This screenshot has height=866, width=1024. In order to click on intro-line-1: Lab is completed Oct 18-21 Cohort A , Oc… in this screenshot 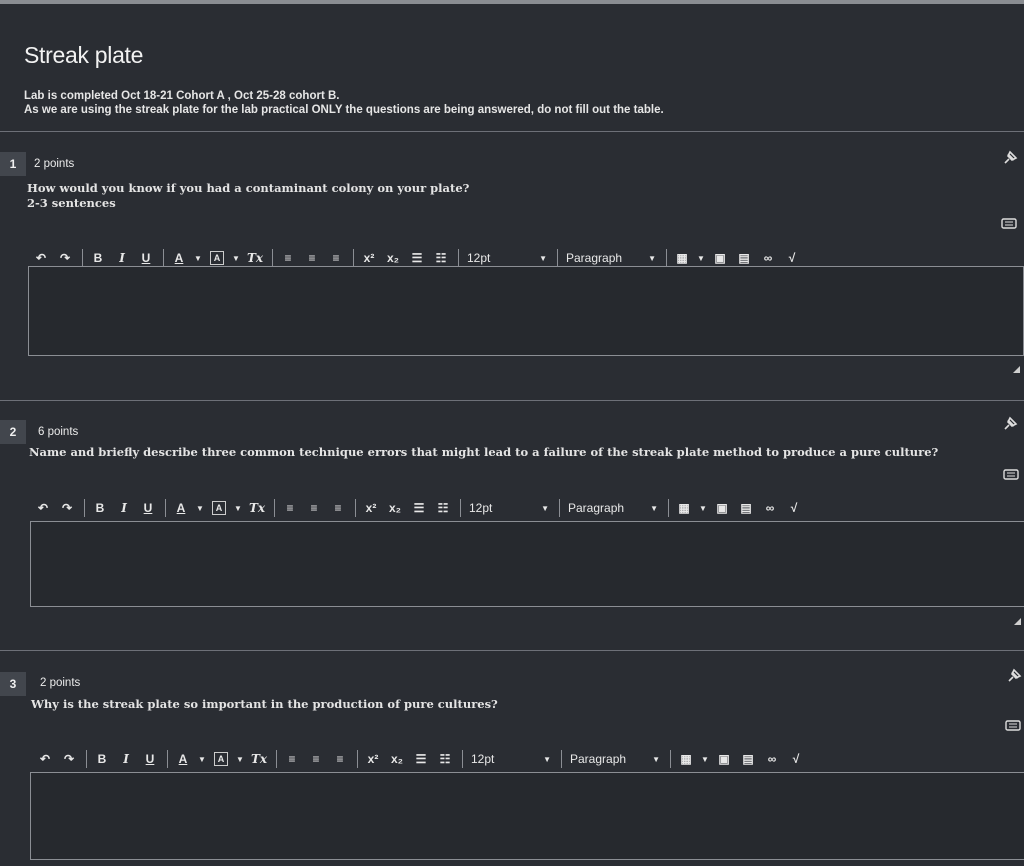, I will do `click(182, 96)`.